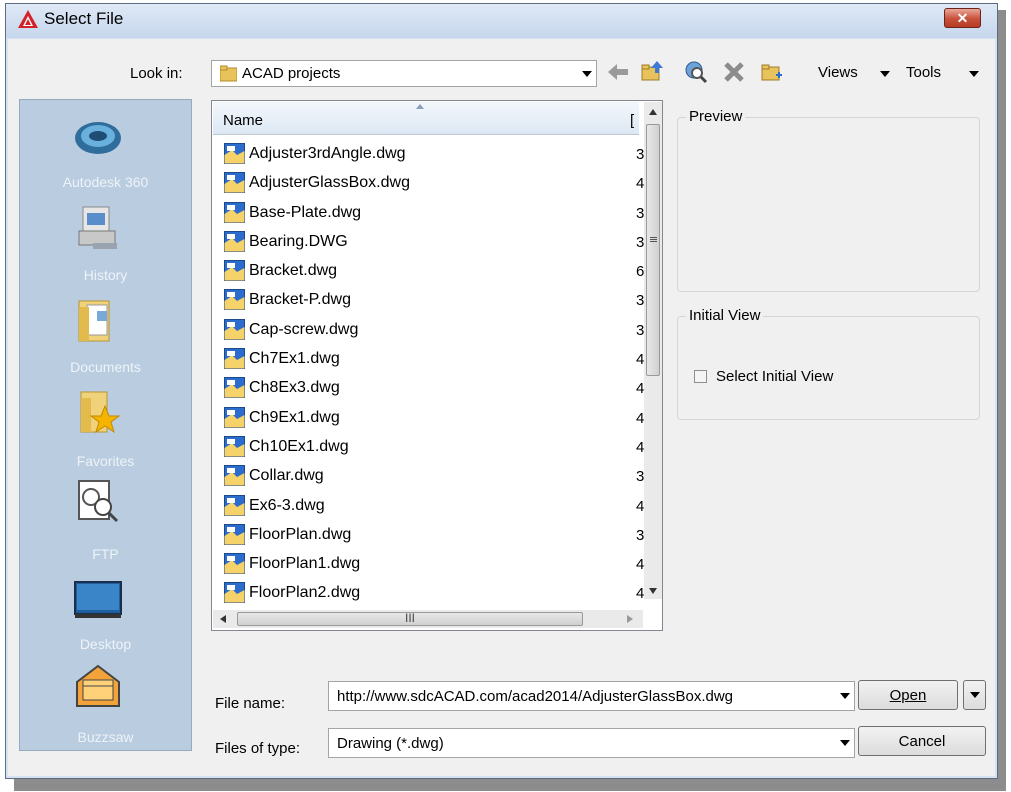 Image resolution: width=1011 pixels, height=792 pixels. I want to click on vertical-scroll-thumb, so click(653, 250).